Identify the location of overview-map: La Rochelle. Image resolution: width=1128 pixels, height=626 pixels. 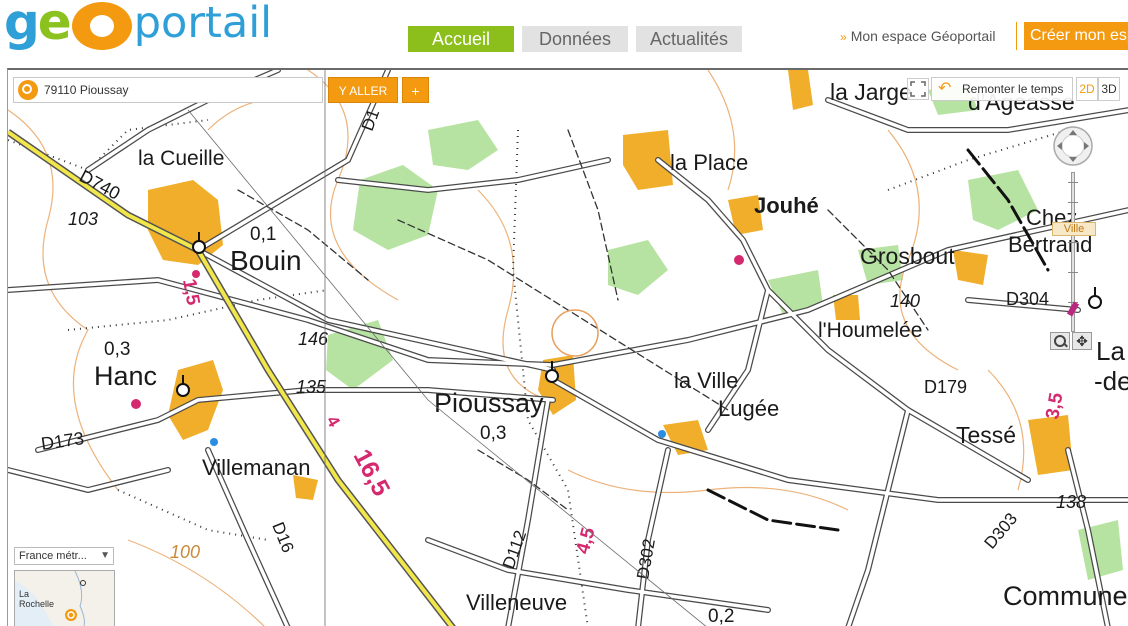
(64, 598).